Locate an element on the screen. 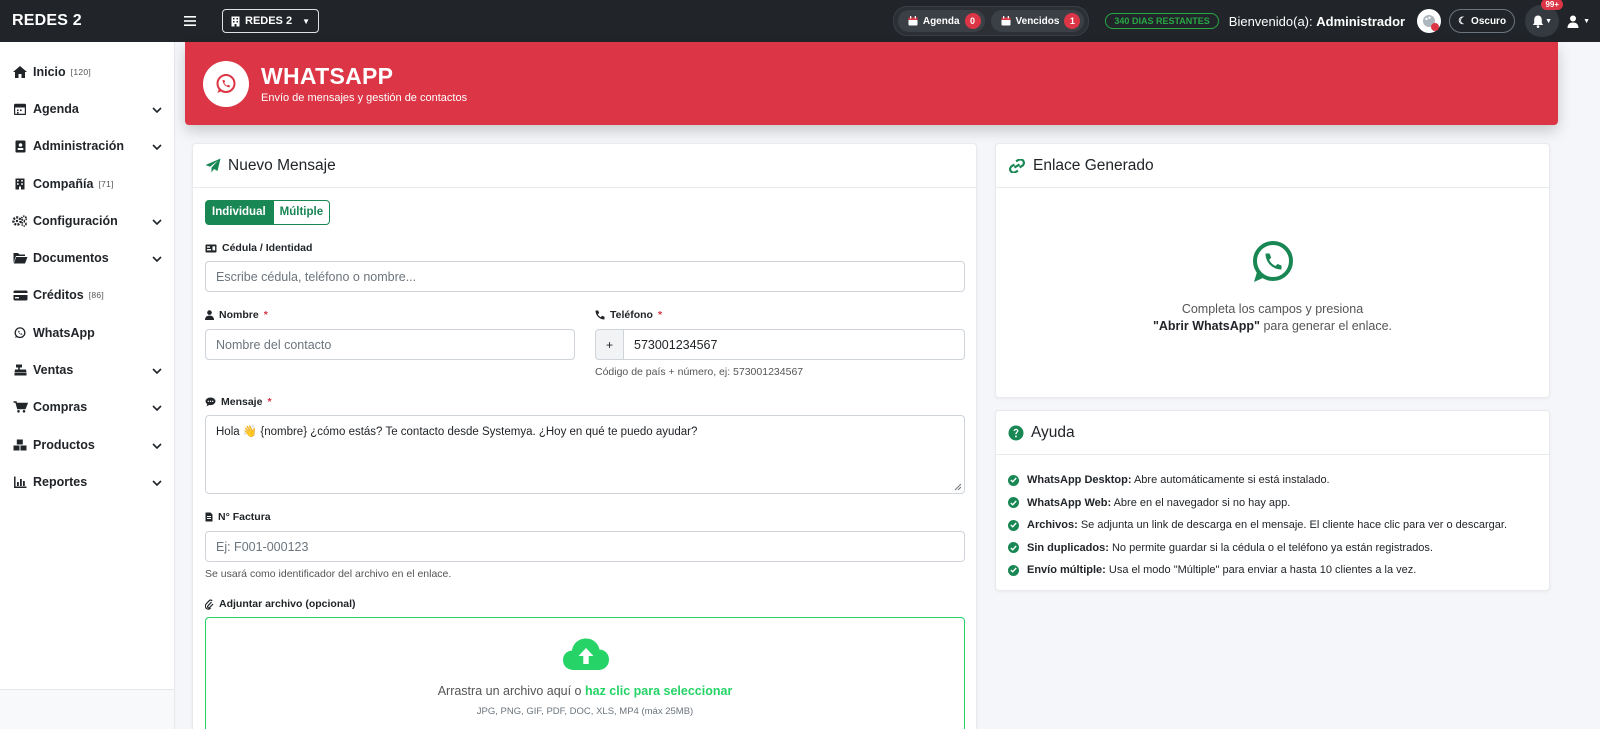  sidebar-footer is located at coordinates (87, 709).